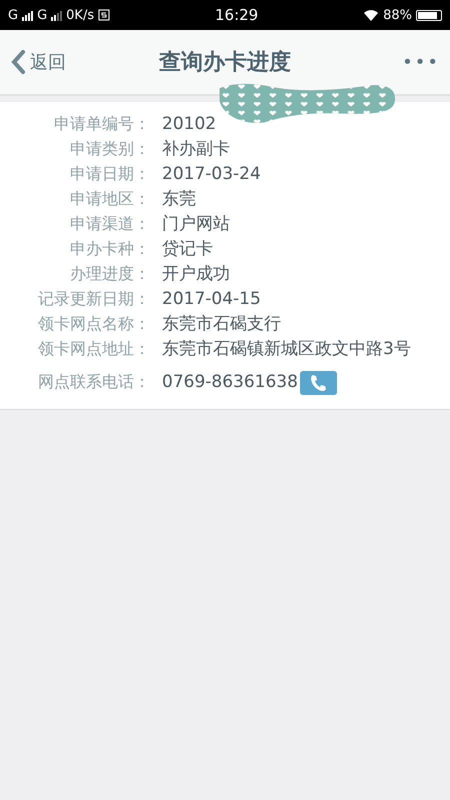 The image size is (450, 800). What do you see at coordinates (286, 349) in the screenshot?
I see `field-value: 东莞市石碣镇新城区政文中路3号` at bounding box center [286, 349].